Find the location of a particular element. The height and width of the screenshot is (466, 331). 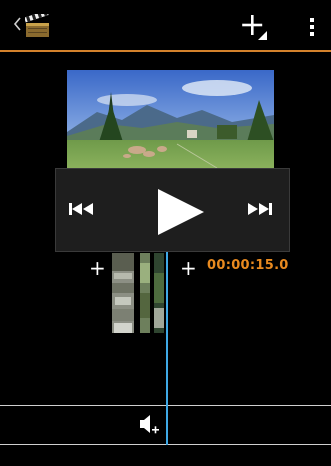

add-media-button is located at coordinates (256, 27).